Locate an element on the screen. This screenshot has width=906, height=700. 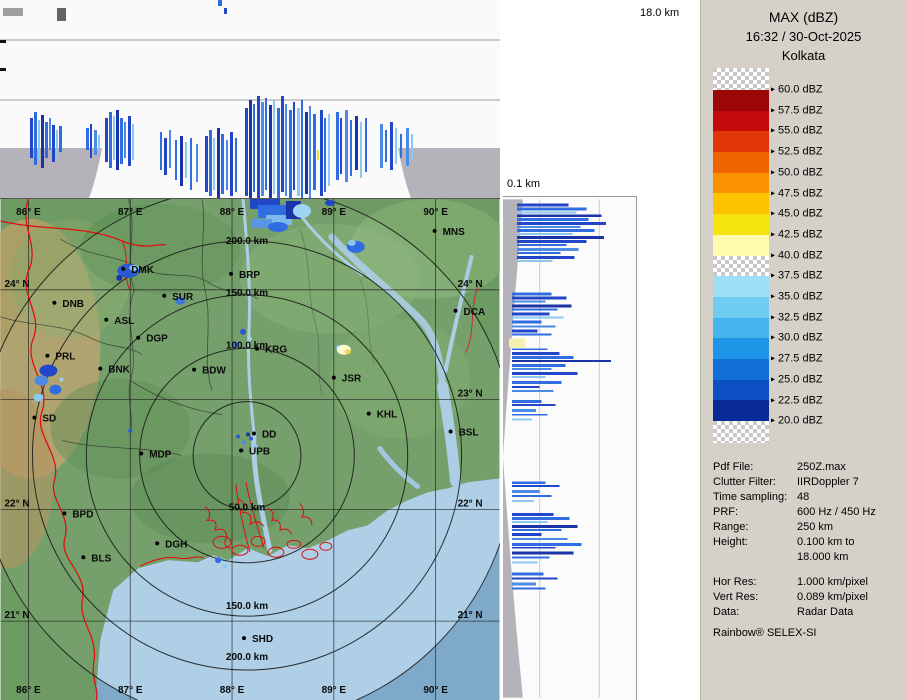
colorbar-label: 35.0 dBZ is located at coordinates (800, 296).